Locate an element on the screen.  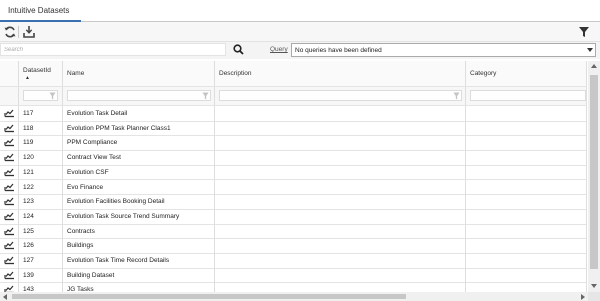
tab-intuitive-datasets: Intuitive Datasets is located at coordinates (40, 11).